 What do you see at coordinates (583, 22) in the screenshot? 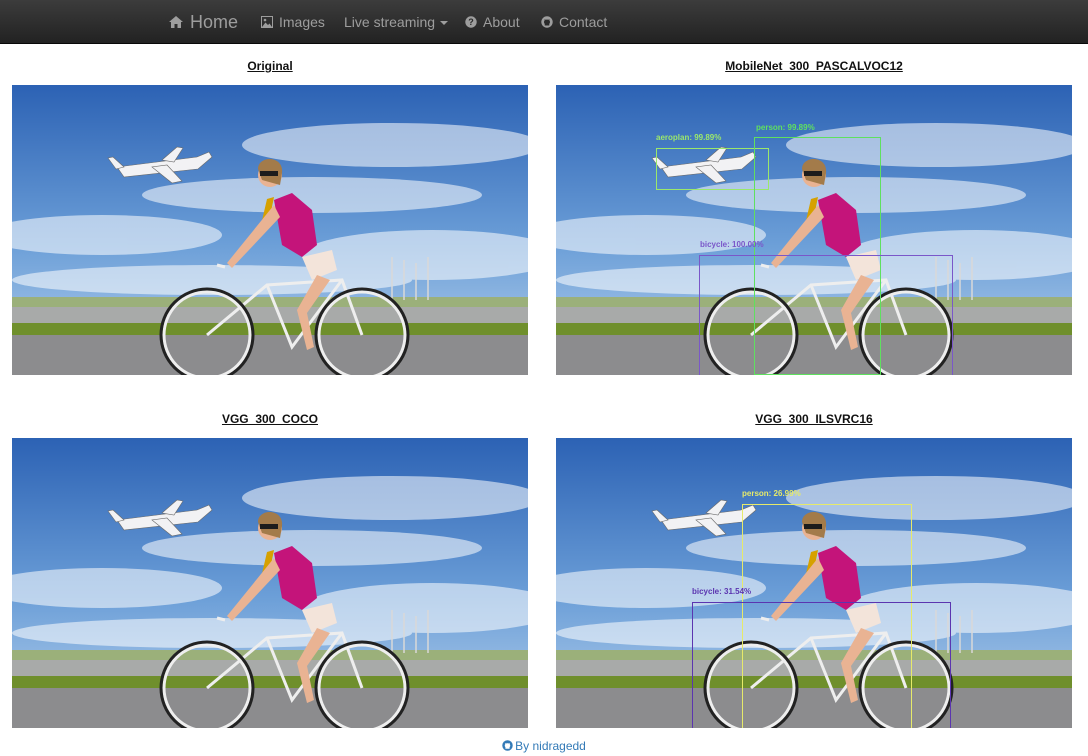
I see `nav-contact-label: Contact` at bounding box center [583, 22].